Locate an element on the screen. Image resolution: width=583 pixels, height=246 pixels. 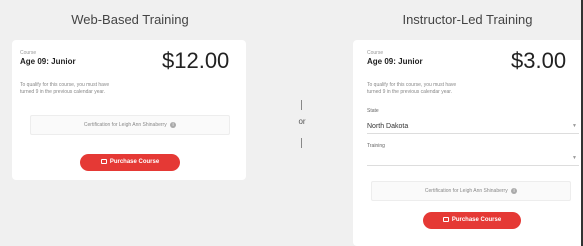
or-label: or is located at coordinates (302, 121).